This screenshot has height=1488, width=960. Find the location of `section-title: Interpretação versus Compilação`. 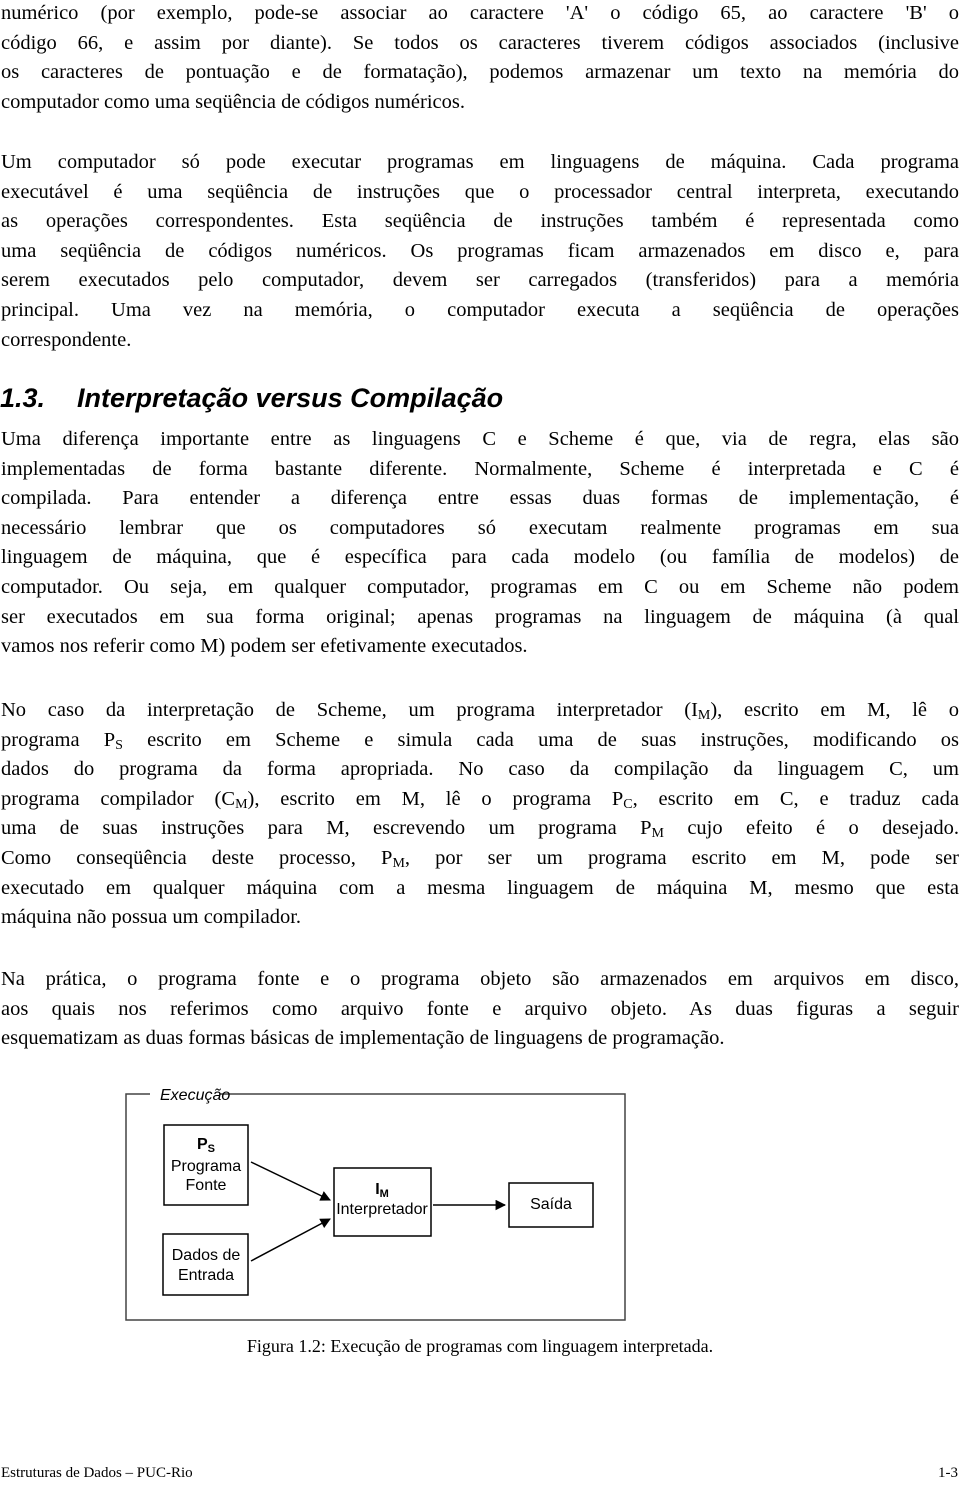

section-title: Interpretação versus Compilação is located at coordinates (290, 398).